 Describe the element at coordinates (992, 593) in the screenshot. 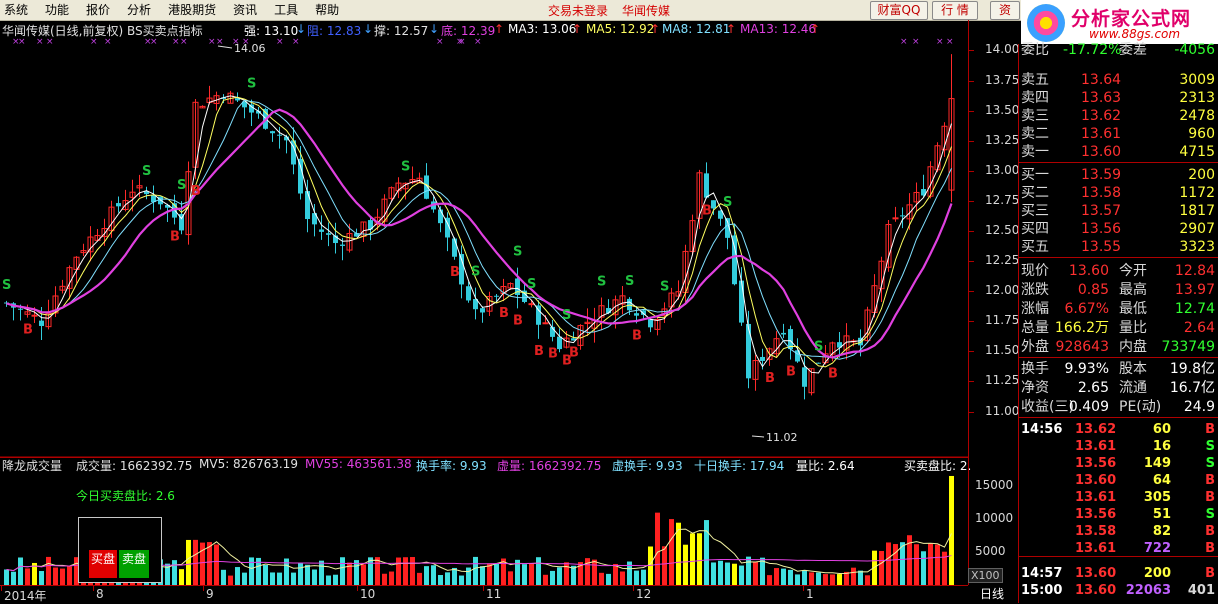

I see `period-label: 日线` at that location.